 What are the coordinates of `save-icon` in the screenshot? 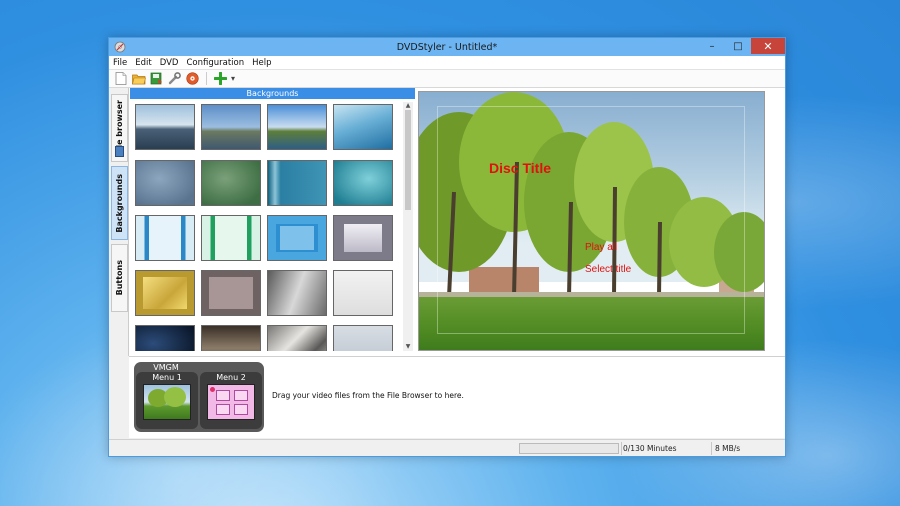 It's located at (156, 78).